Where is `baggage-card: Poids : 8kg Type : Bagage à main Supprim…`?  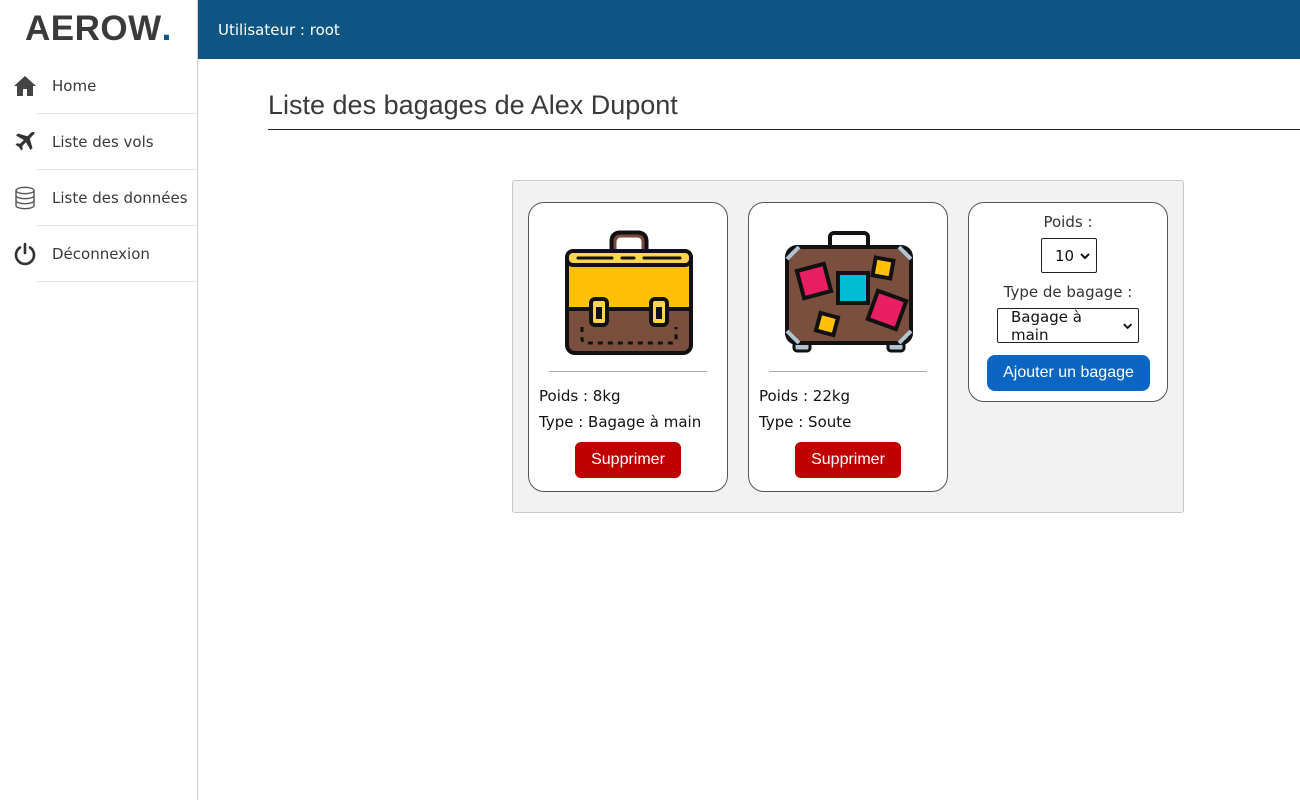 baggage-card: Poids : 8kg Type : Bagage à main Supprim… is located at coordinates (628, 347).